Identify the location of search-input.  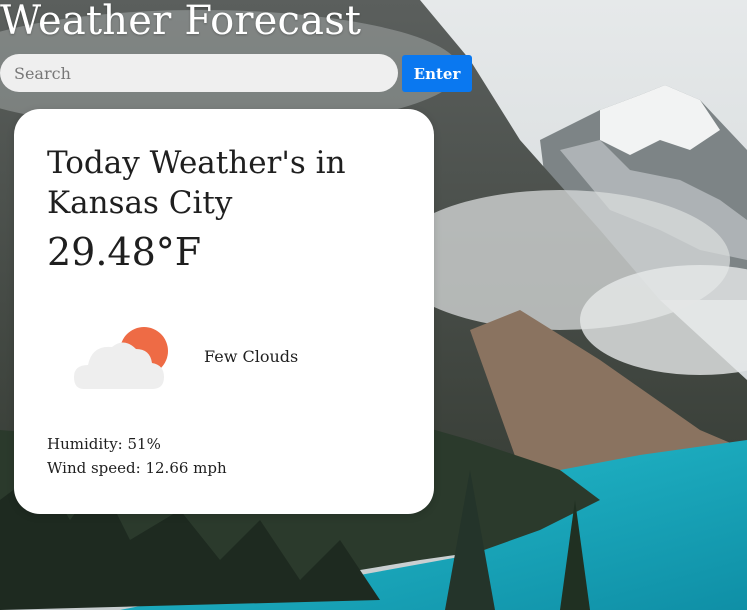
(199, 73).